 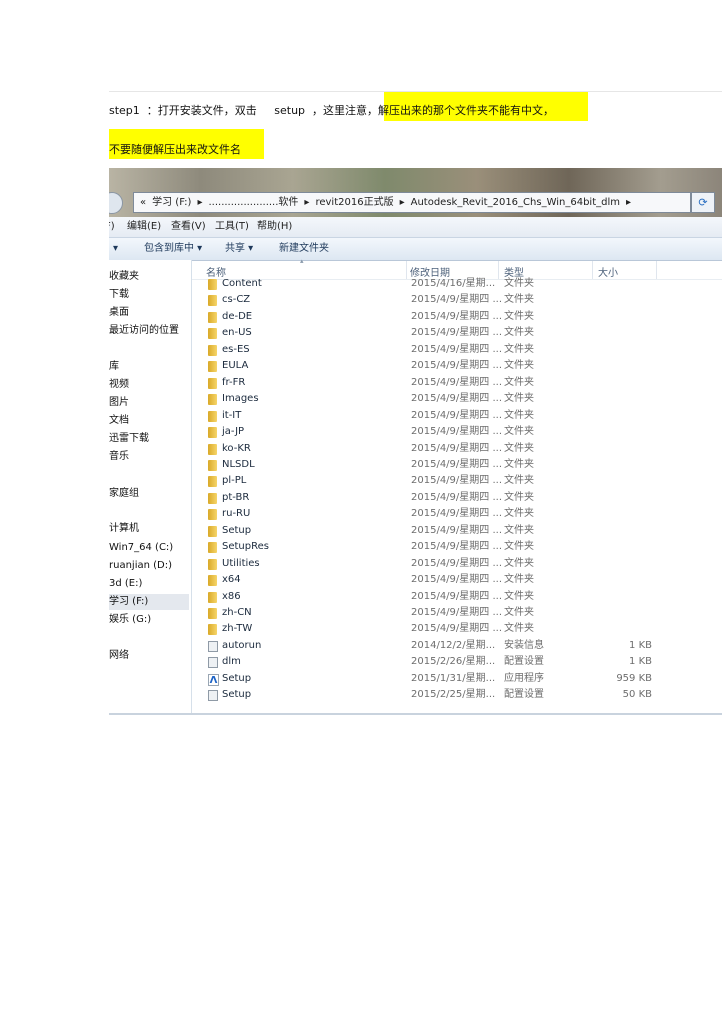 I want to click on breadcrumb-item: «, so click(x=143, y=202).